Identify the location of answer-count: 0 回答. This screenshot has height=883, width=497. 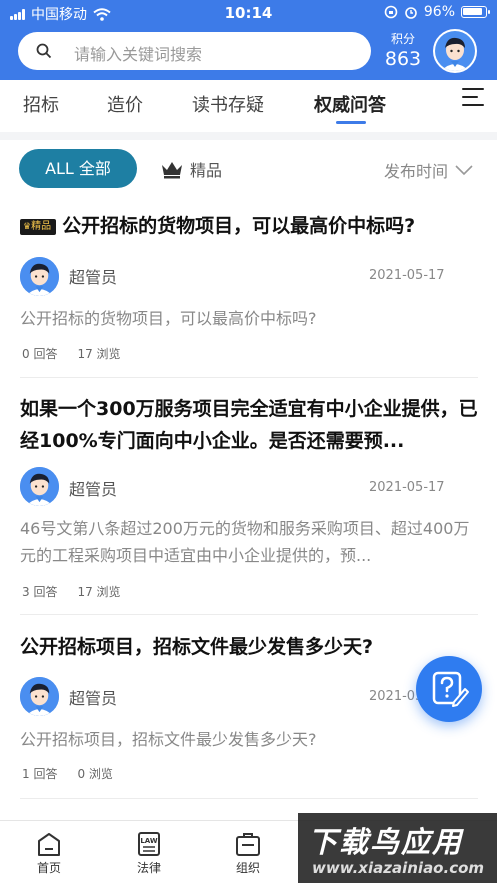
(40, 354).